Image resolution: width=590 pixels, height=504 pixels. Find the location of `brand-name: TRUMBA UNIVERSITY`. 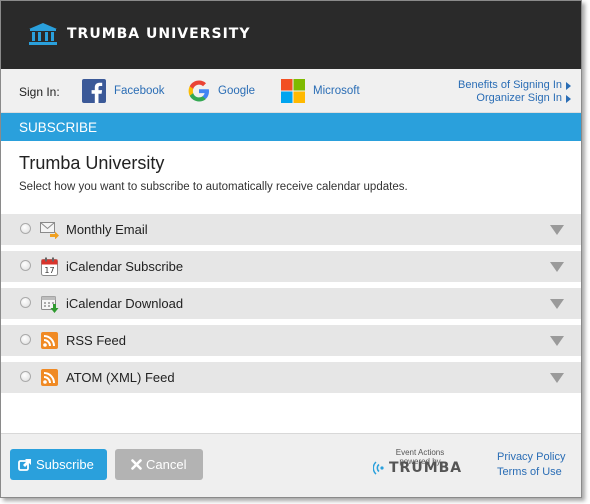

brand-name: TRUMBA UNIVERSITY is located at coordinates (159, 34).